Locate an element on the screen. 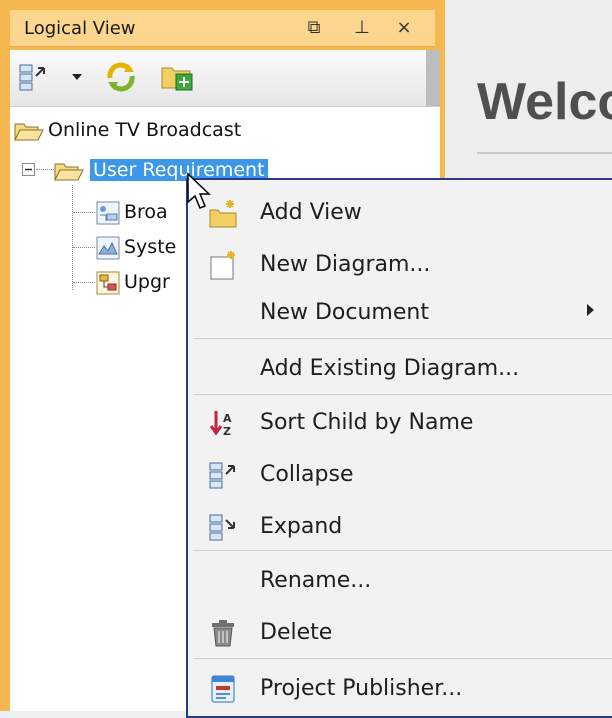  menu-item-label: Expand is located at coordinates (301, 526).